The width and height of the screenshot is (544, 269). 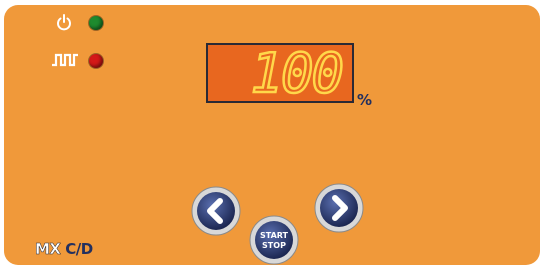 I want to click on pulse-led, so click(x=96, y=61).